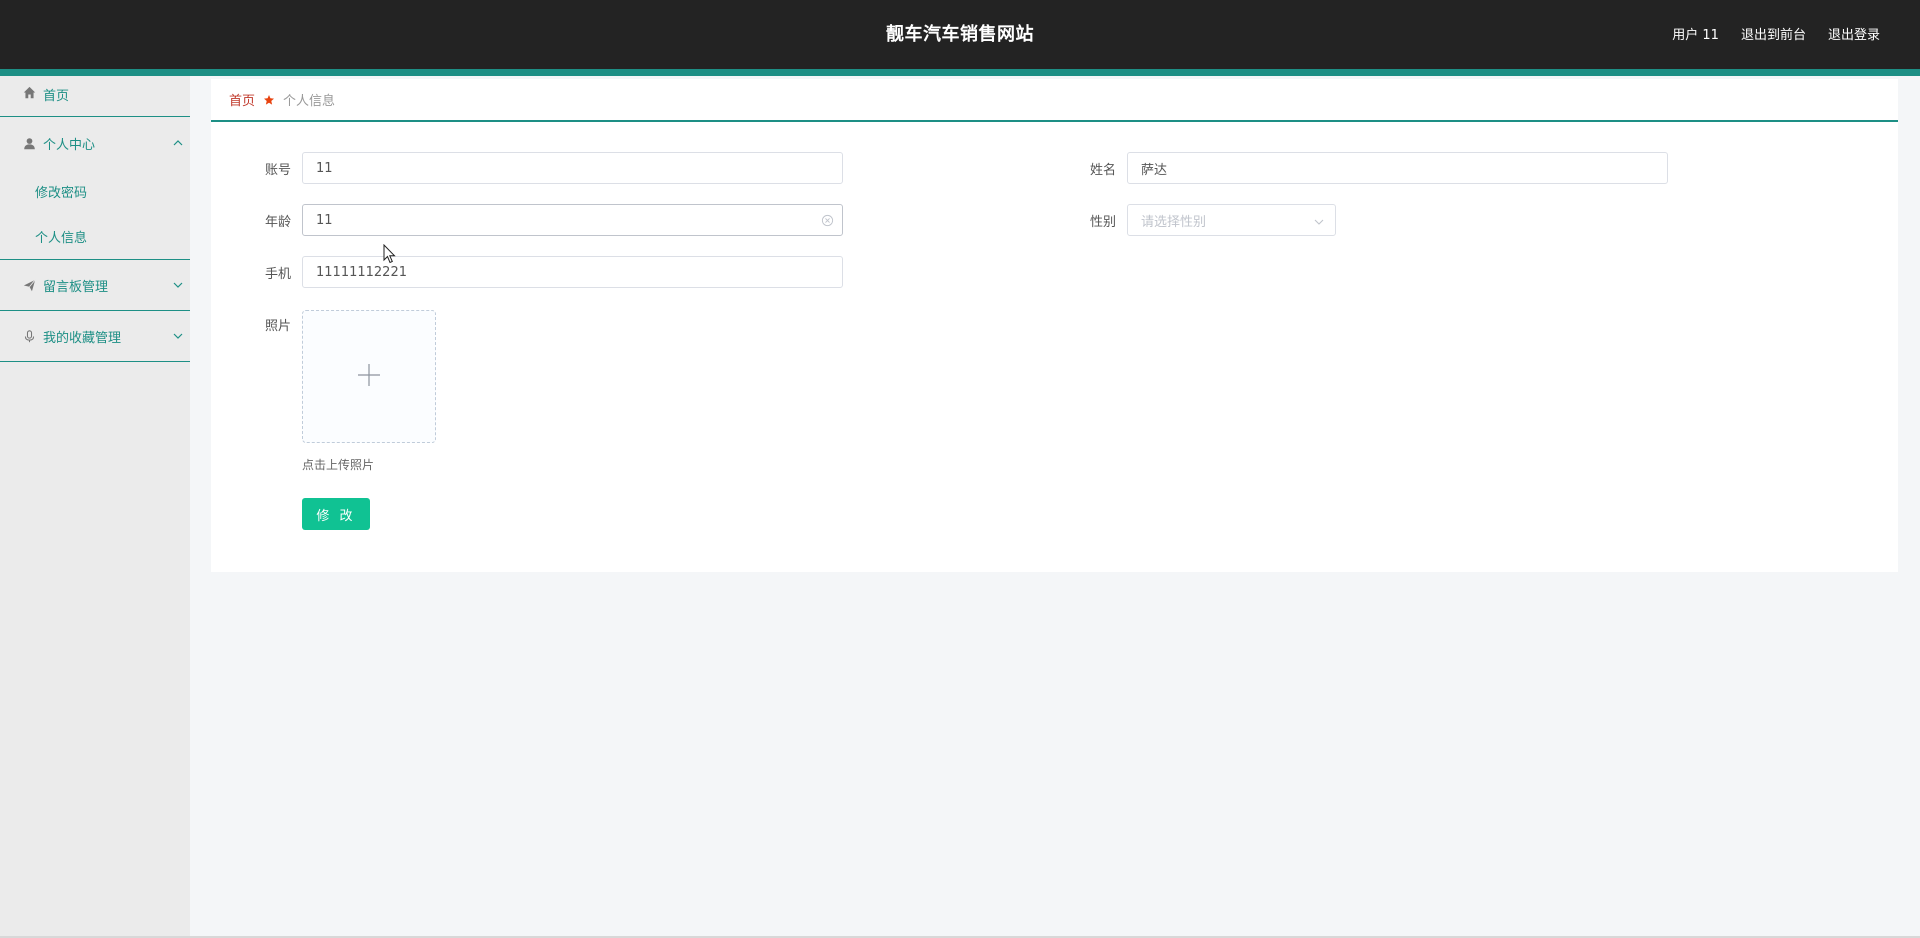 The image size is (1920, 938). What do you see at coordinates (69, 145) in the screenshot?
I see `sidebar-item-label: 个人中心` at bounding box center [69, 145].